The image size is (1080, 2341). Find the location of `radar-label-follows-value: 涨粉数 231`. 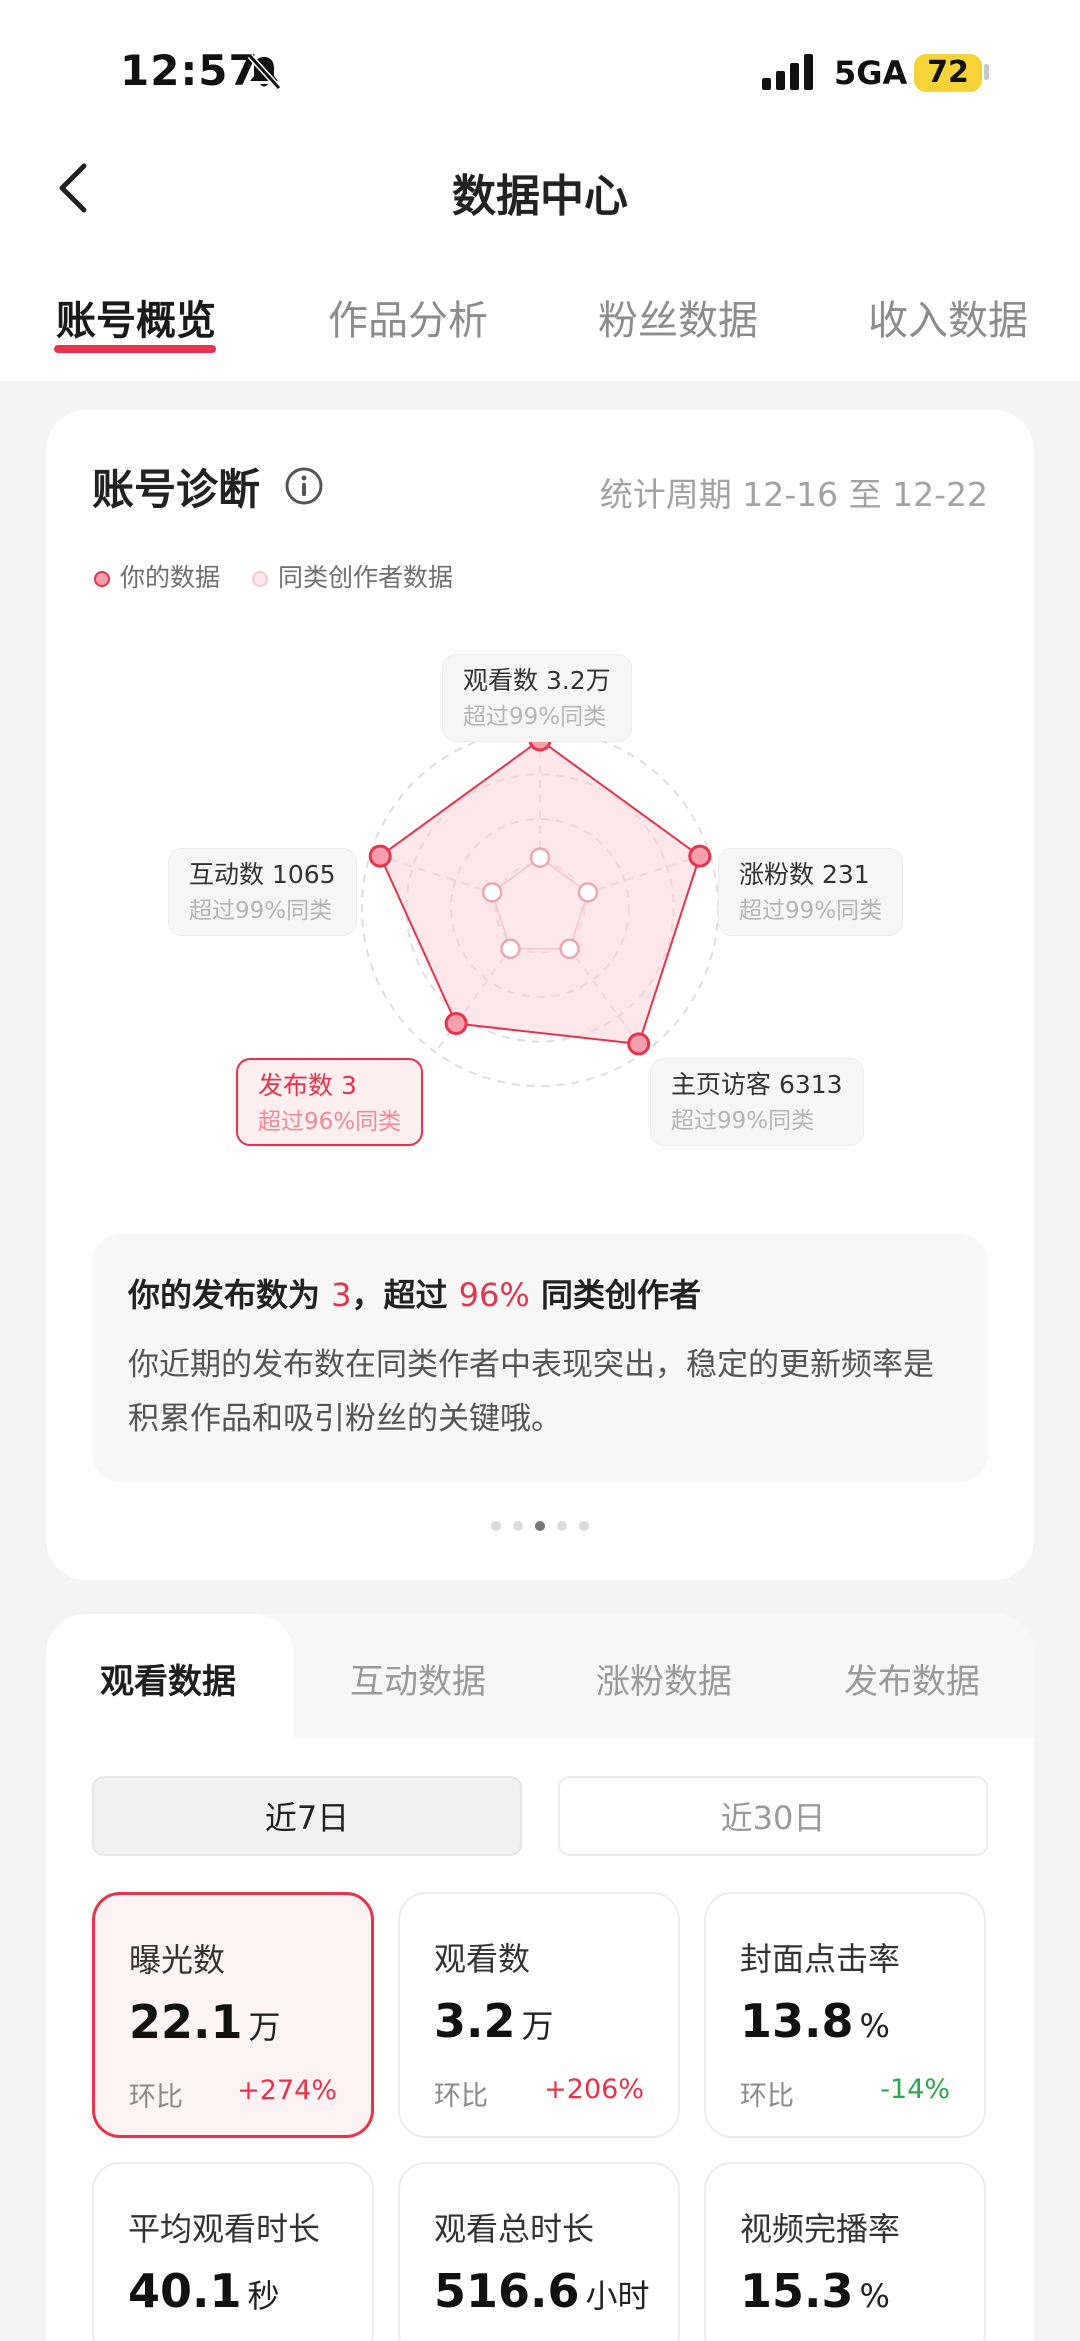

radar-label-follows-value: 涨粉数 231 is located at coordinates (804, 874).